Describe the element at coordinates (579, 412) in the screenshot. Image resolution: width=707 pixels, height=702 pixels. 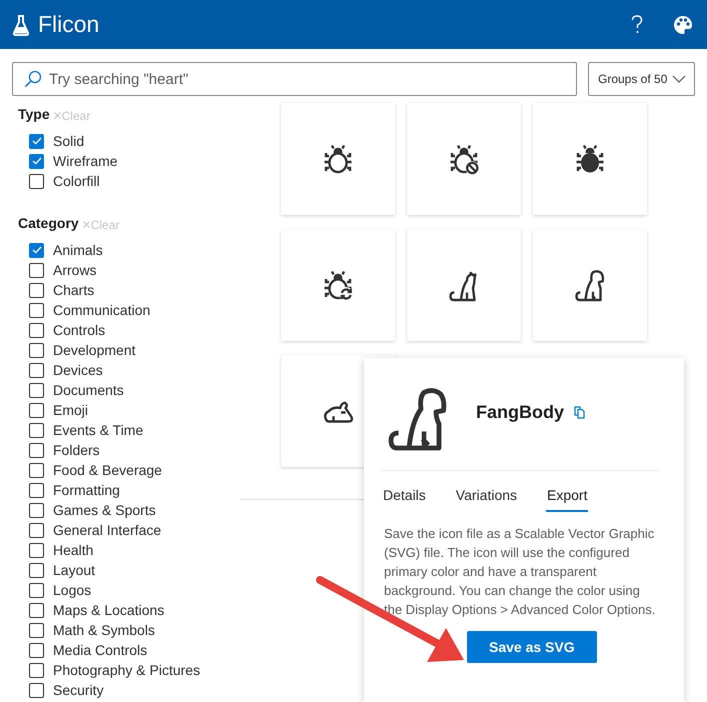
I see `copy-icon` at that location.